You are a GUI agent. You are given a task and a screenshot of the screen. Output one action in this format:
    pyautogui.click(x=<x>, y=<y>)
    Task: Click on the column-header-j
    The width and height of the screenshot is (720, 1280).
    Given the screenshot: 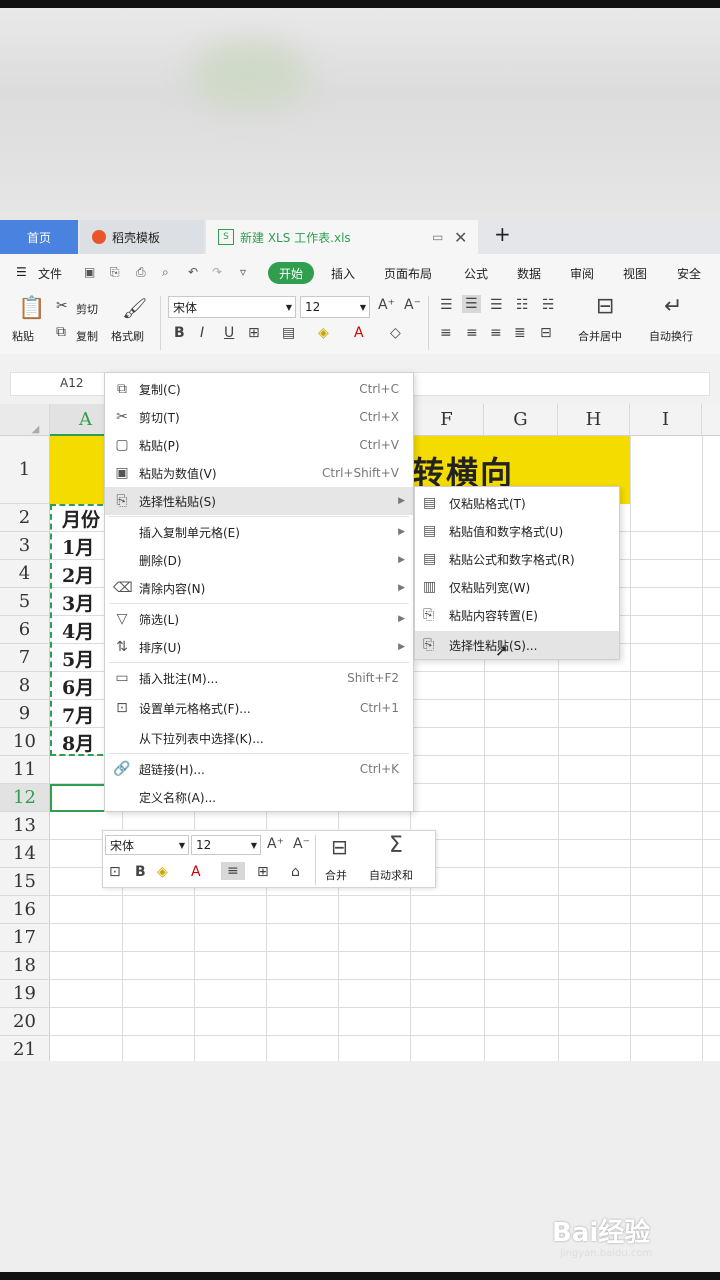 What is the action you would take?
    pyautogui.click(x=711, y=420)
    